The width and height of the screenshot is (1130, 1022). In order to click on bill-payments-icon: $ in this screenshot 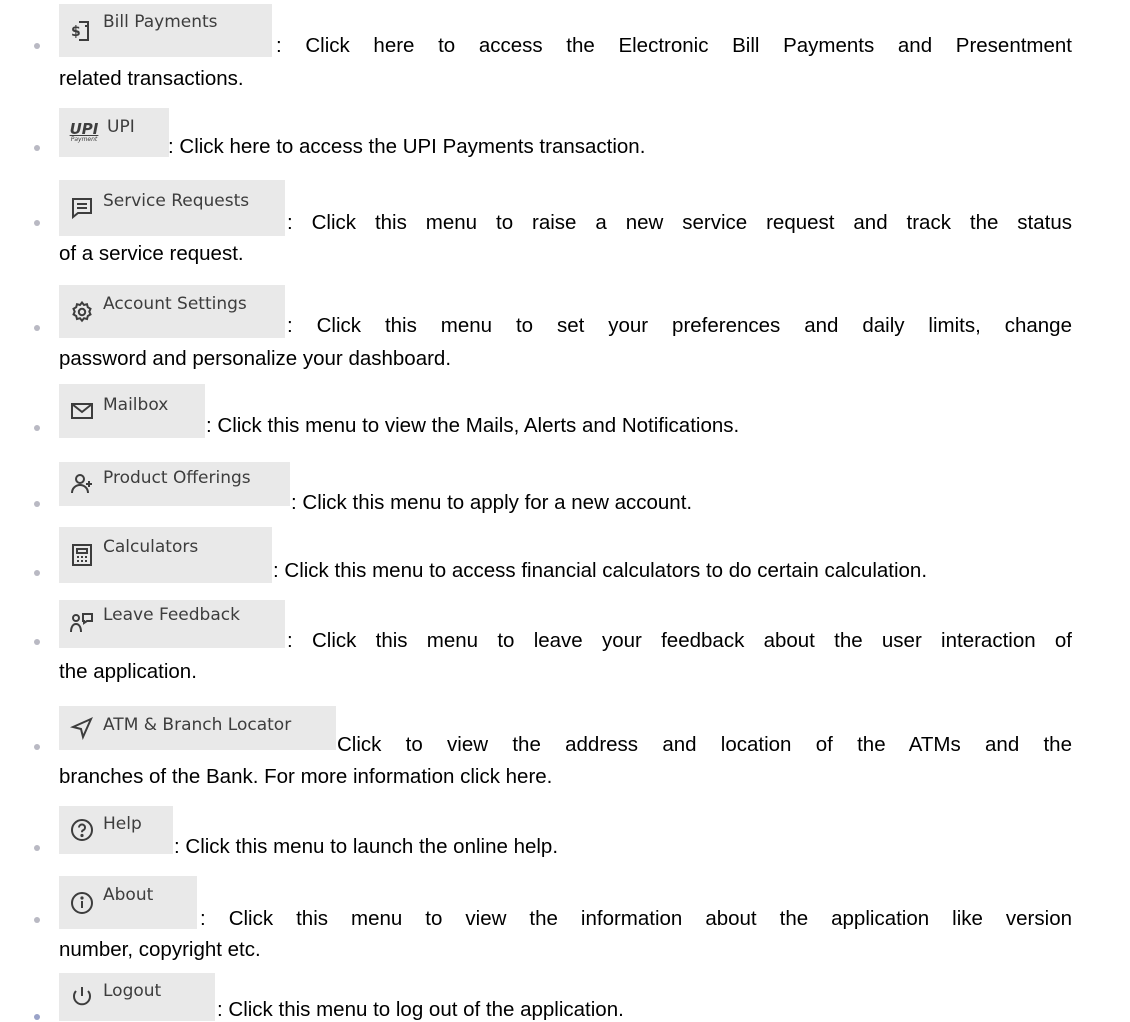, I will do `click(82, 31)`.